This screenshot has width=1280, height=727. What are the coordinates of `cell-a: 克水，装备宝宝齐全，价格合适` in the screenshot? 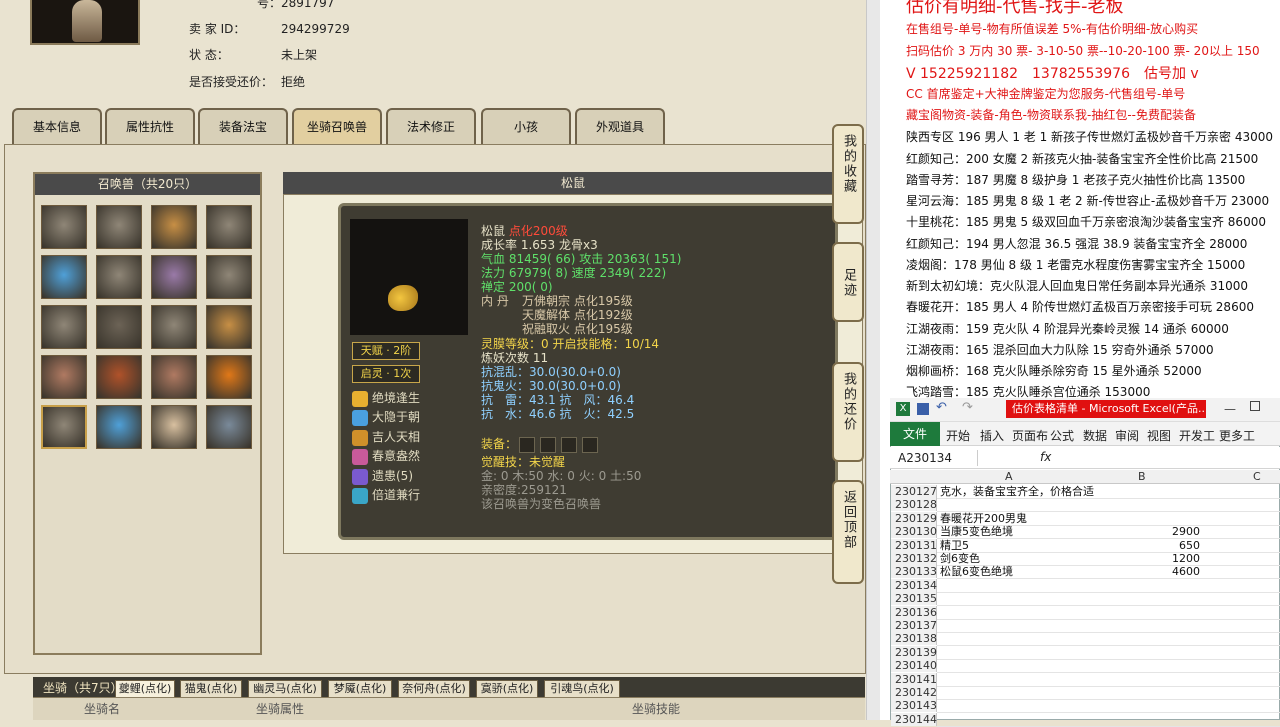 It's located at (1017, 491).